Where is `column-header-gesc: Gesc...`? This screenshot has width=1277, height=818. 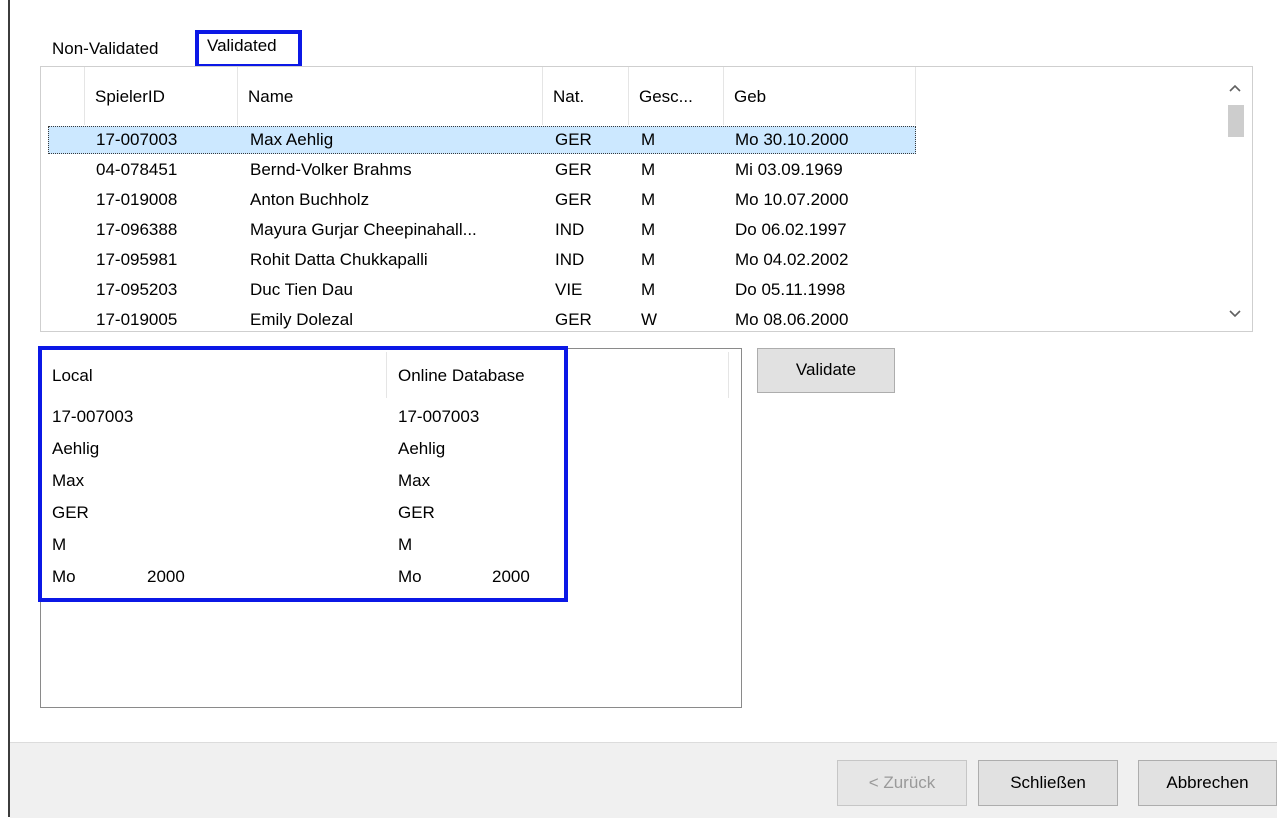 column-header-gesc: Gesc... is located at coordinates (676, 96).